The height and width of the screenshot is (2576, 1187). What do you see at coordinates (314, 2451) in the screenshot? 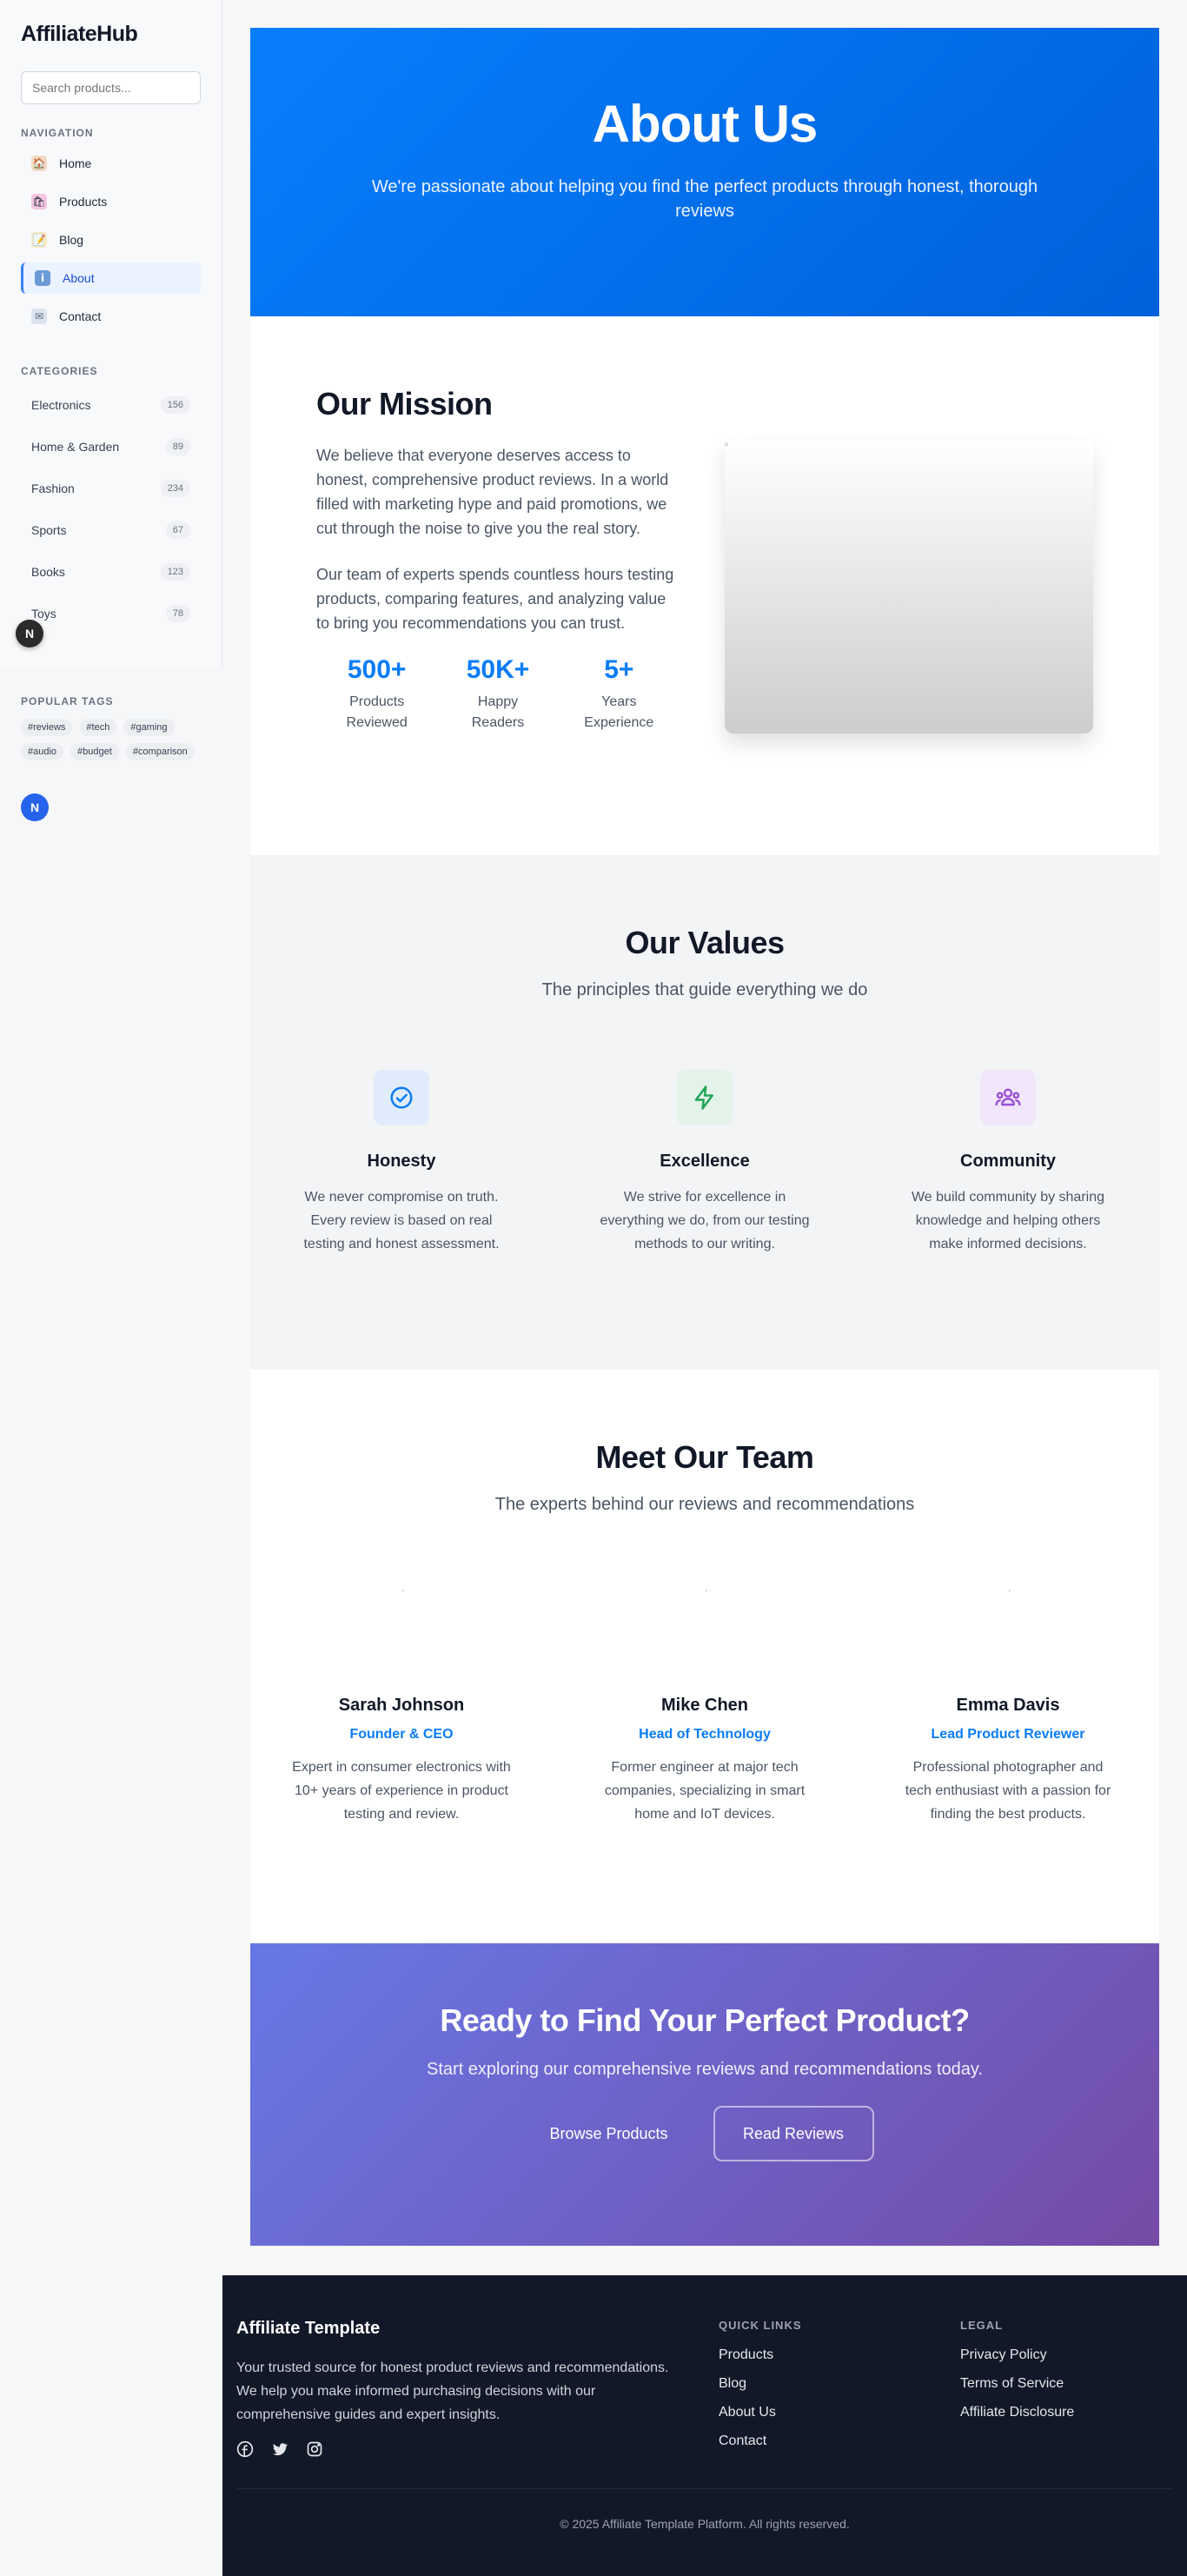
I see `instagram-icon` at bounding box center [314, 2451].